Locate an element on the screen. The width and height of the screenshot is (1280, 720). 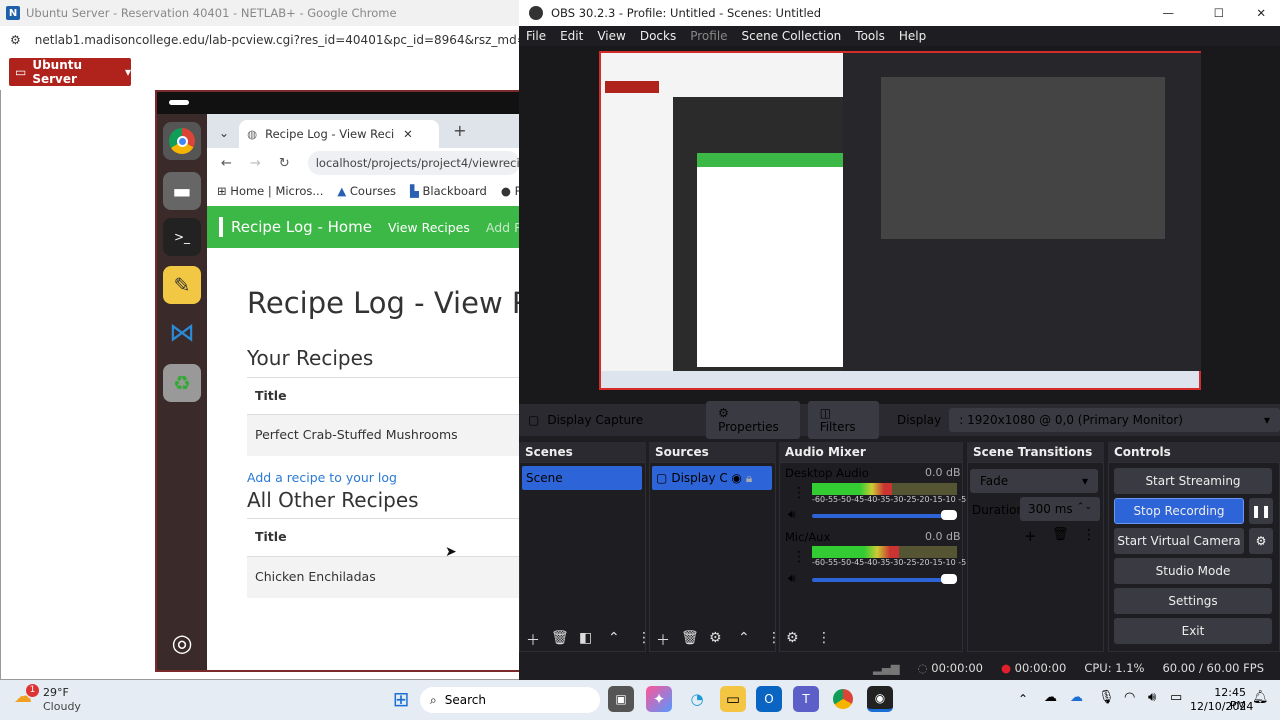
menu-scene-collection: Scene Collection is located at coordinates (792, 36).